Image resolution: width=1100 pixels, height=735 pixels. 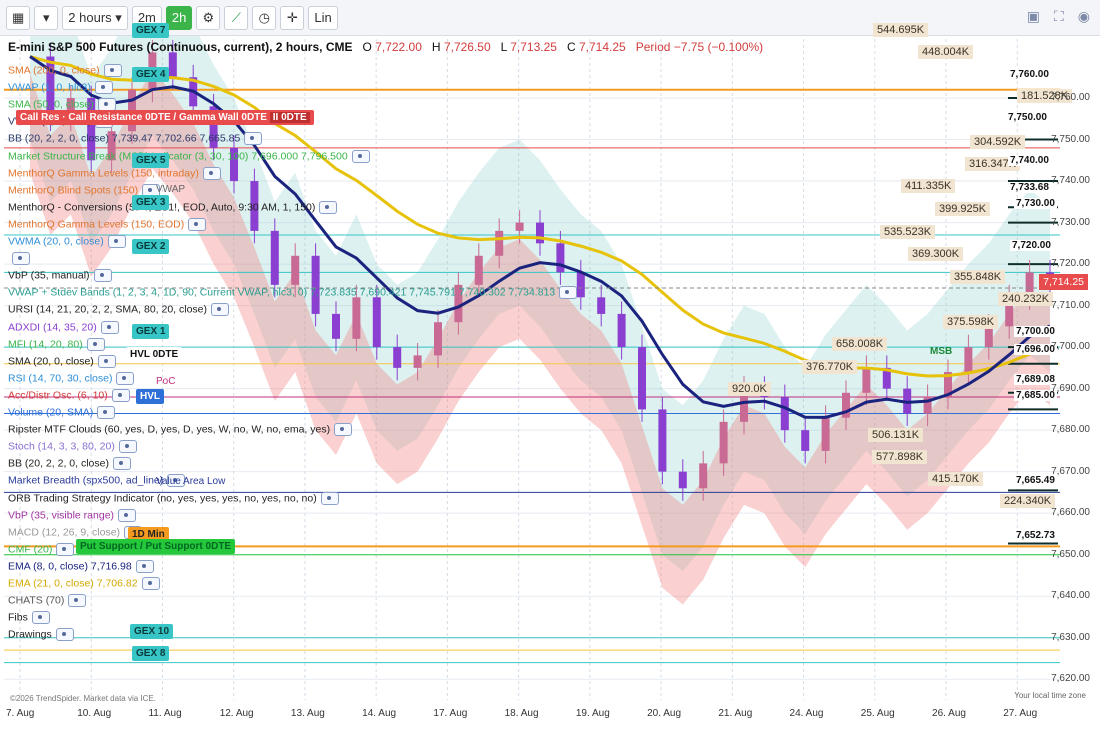 I want to click on indicator-label: Stoch (14, 3, 3, 80, 20), so click(x=61, y=446).